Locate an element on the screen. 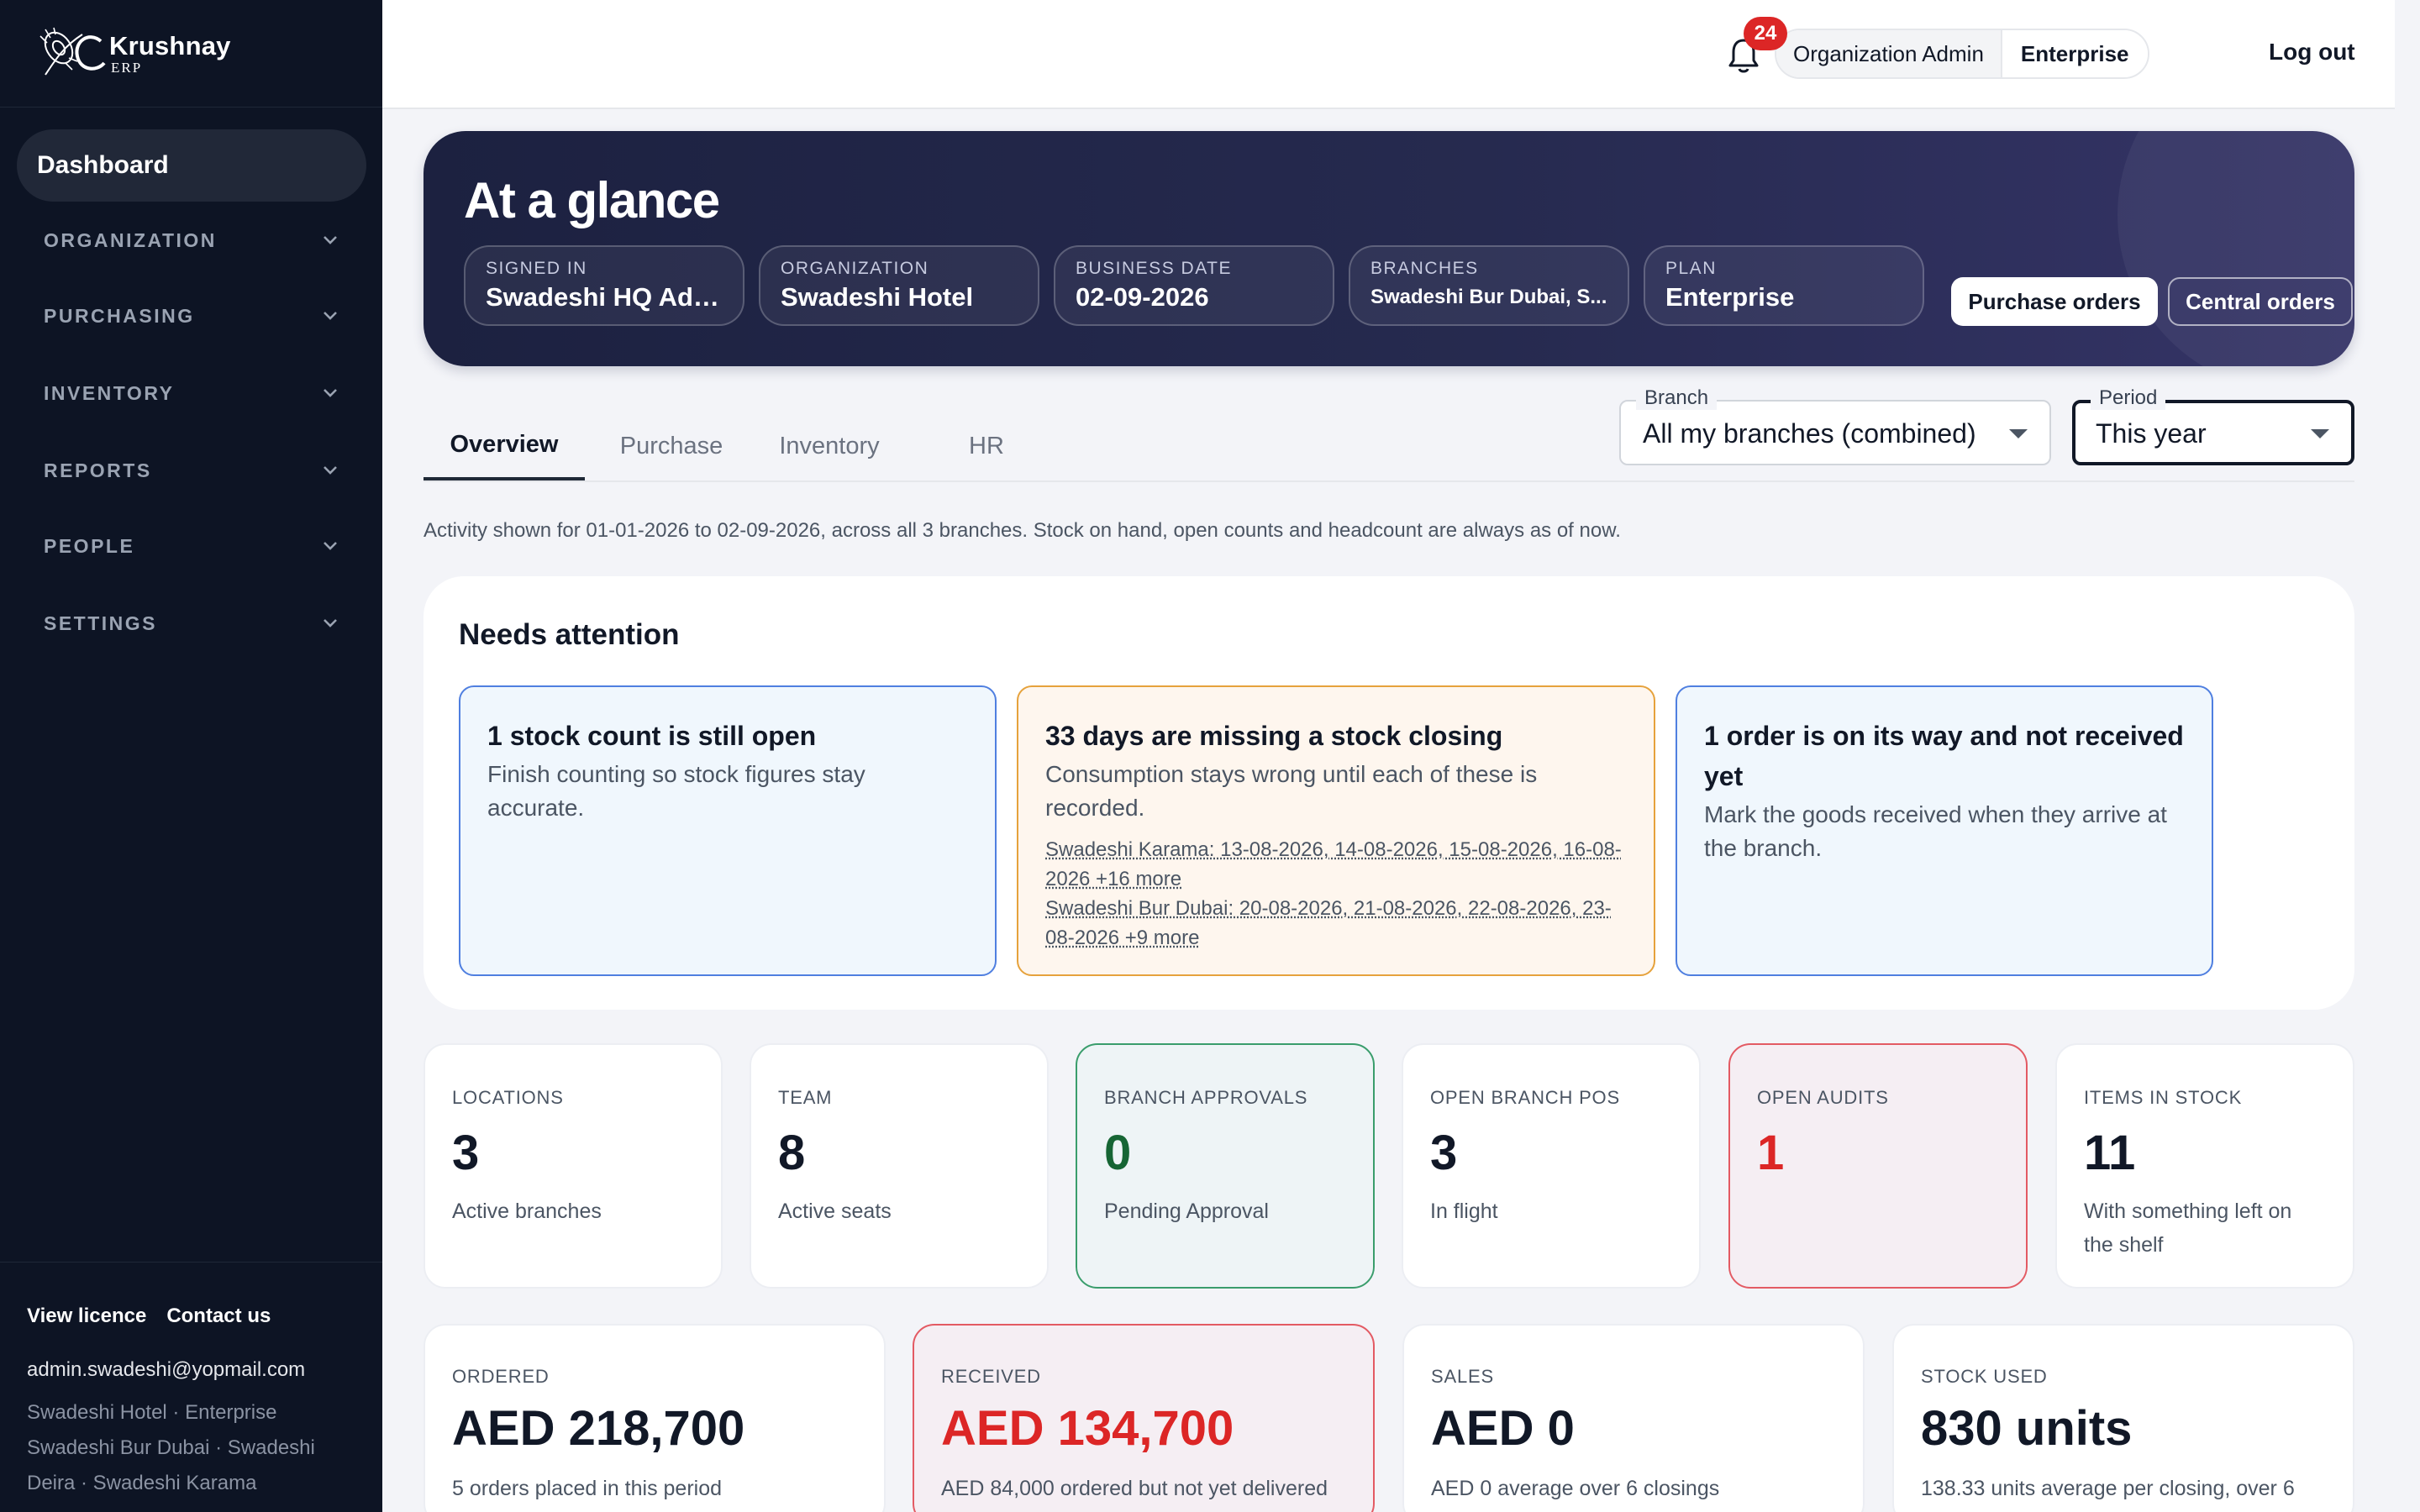 This screenshot has height=1512, width=2420. tab-inventory: Inventory is located at coordinates (829, 446).